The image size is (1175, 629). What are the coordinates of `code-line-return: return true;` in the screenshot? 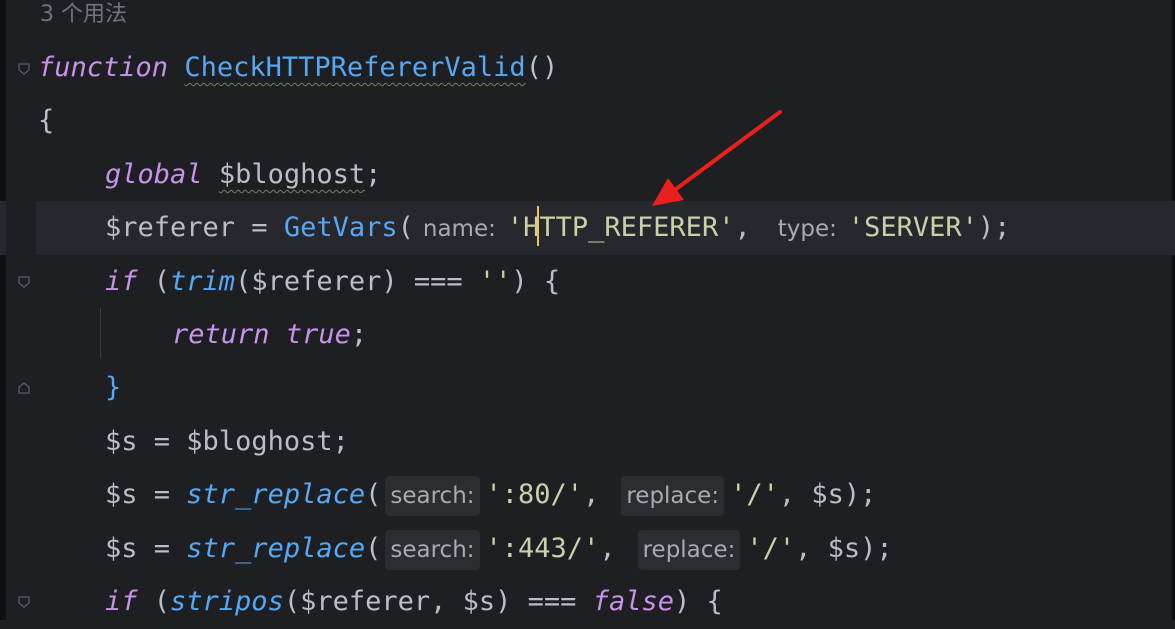 It's located at (269, 335).